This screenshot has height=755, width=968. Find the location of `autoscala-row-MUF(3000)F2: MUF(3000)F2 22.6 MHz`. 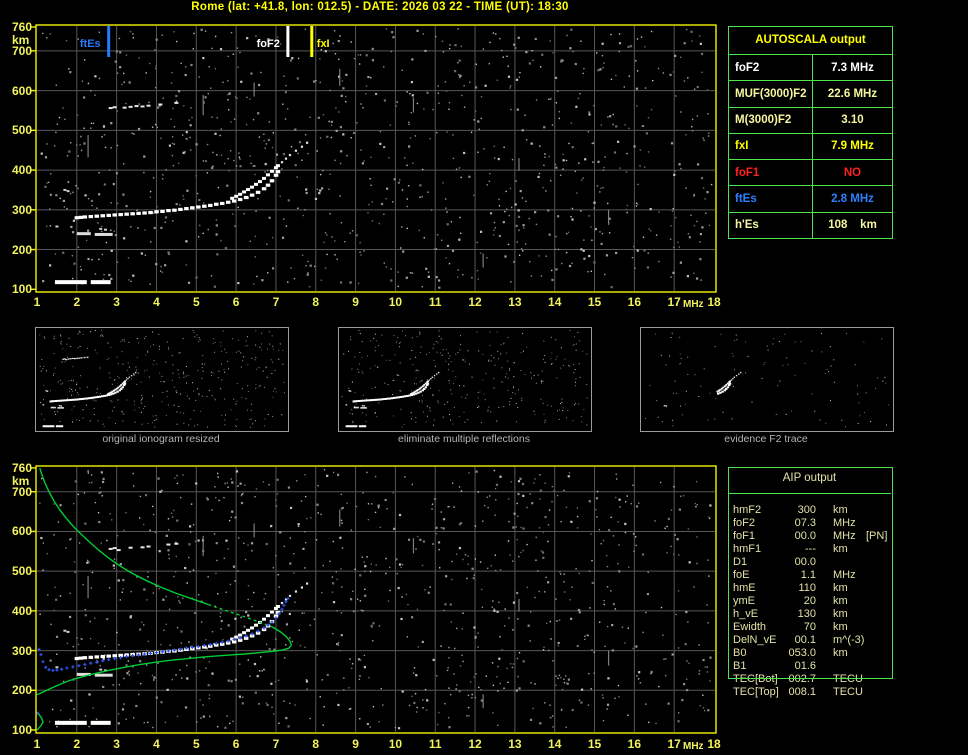

autoscala-row-MUF(3000)F2: MUF(3000)F2 22.6 MHz is located at coordinates (810, 94).